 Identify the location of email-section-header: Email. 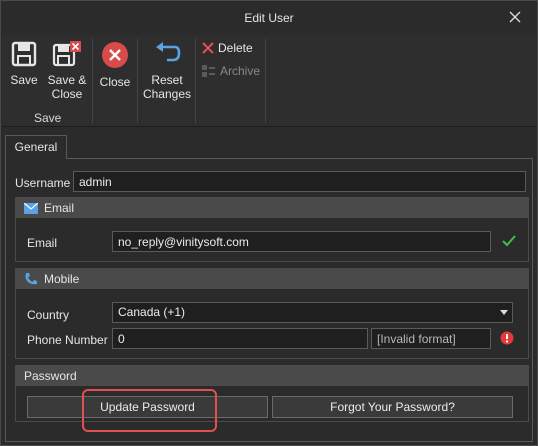
(272, 208).